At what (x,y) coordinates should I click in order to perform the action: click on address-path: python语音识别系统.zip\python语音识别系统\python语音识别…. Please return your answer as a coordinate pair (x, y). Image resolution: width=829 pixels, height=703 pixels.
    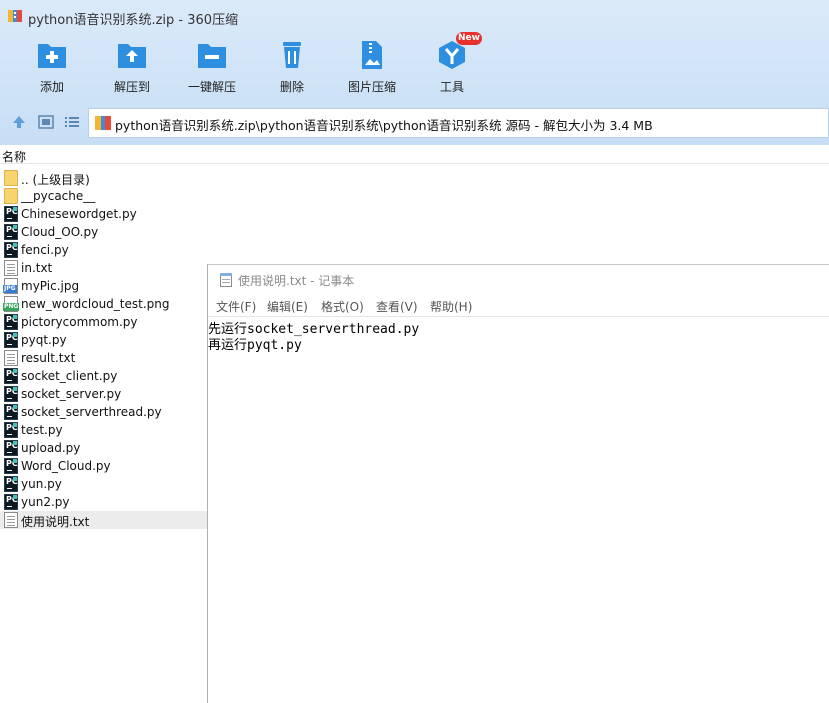
    Looking at the image, I should click on (384, 125).